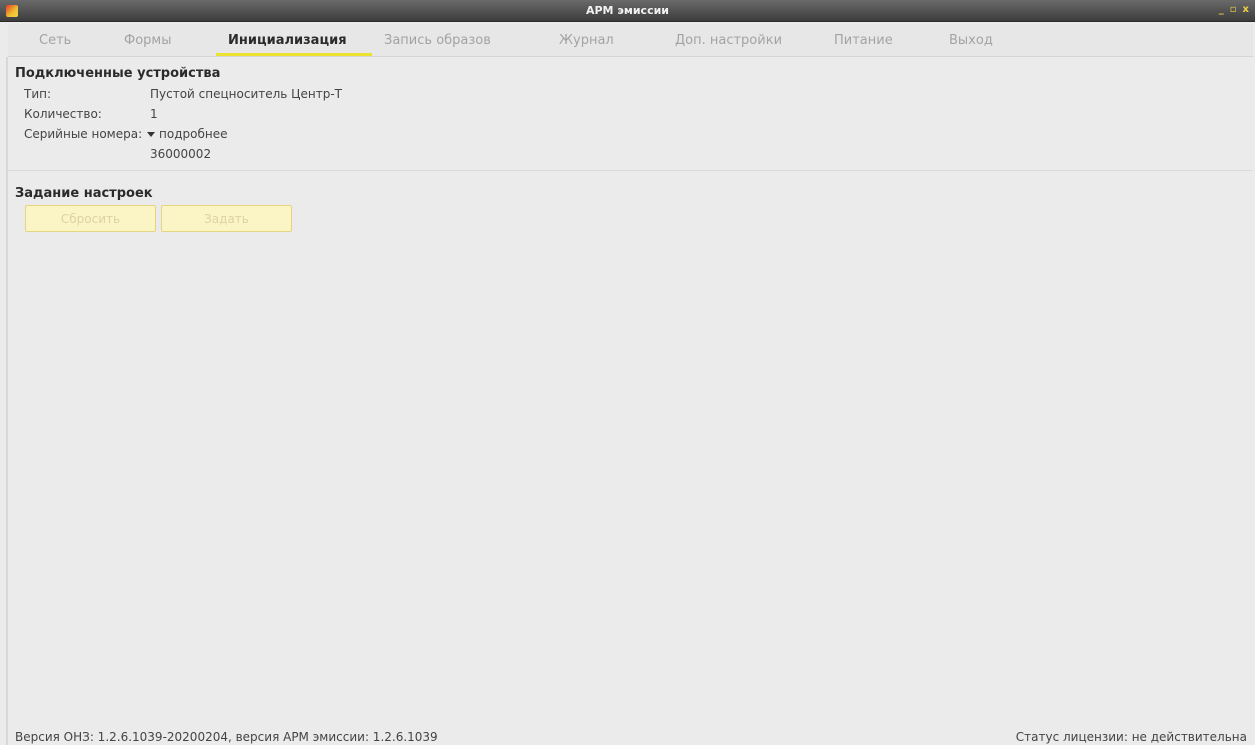  Describe the element at coordinates (147, 40) in the screenshot. I see `tab-forms: Формы` at that location.